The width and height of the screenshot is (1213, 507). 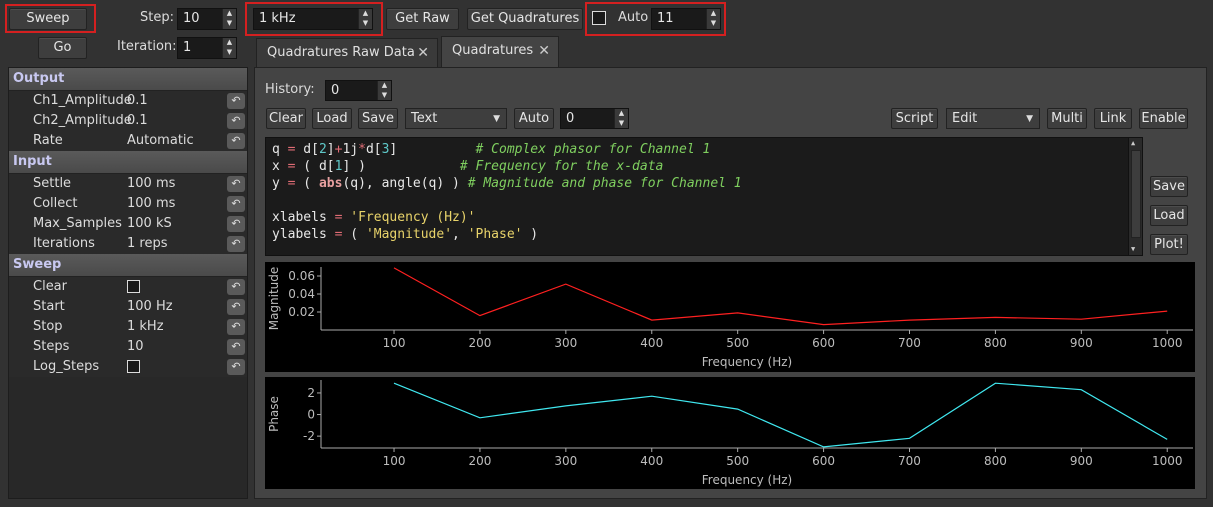 What do you see at coordinates (424, 118) in the screenshot?
I see `format-value: Text` at bounding box center [424, 118].